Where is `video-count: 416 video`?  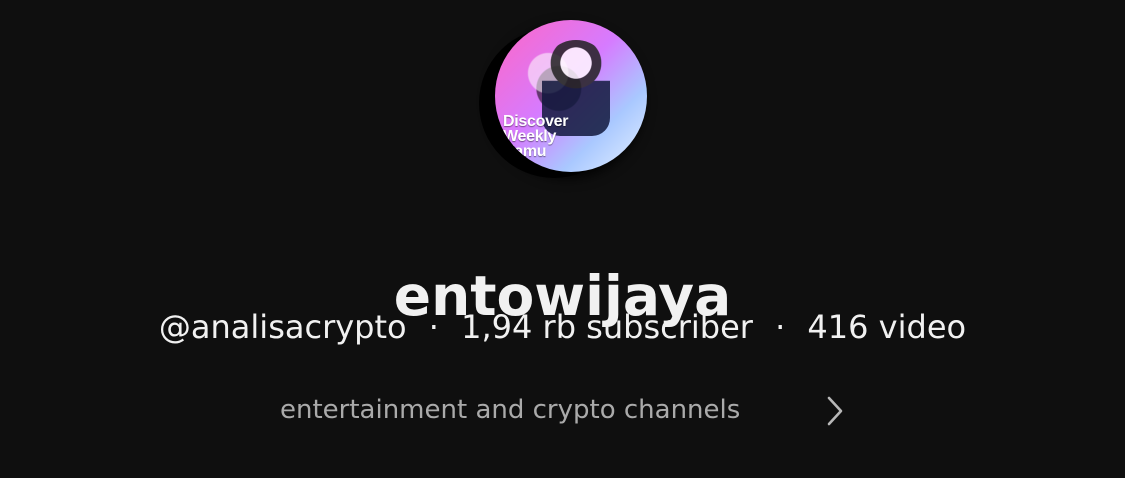 video-count: 416 video is located at coordinates (887, 327).